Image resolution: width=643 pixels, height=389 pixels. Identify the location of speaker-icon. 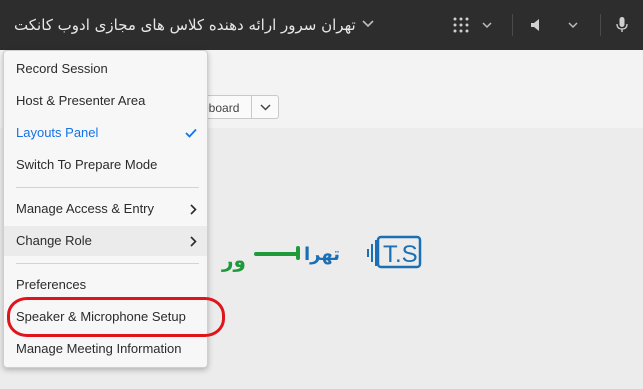
(537, 25).